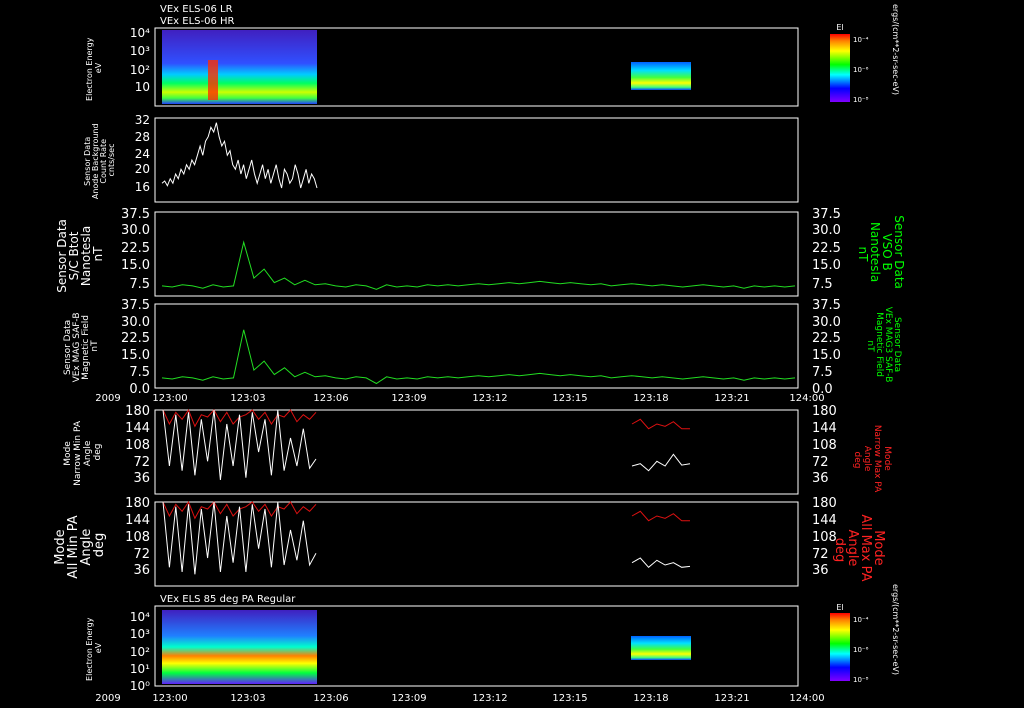 This screenshot has height=708, width=1024. I want to click on panel1-yticks: 10 10² 10³ 10⁴, so click(140, 60).